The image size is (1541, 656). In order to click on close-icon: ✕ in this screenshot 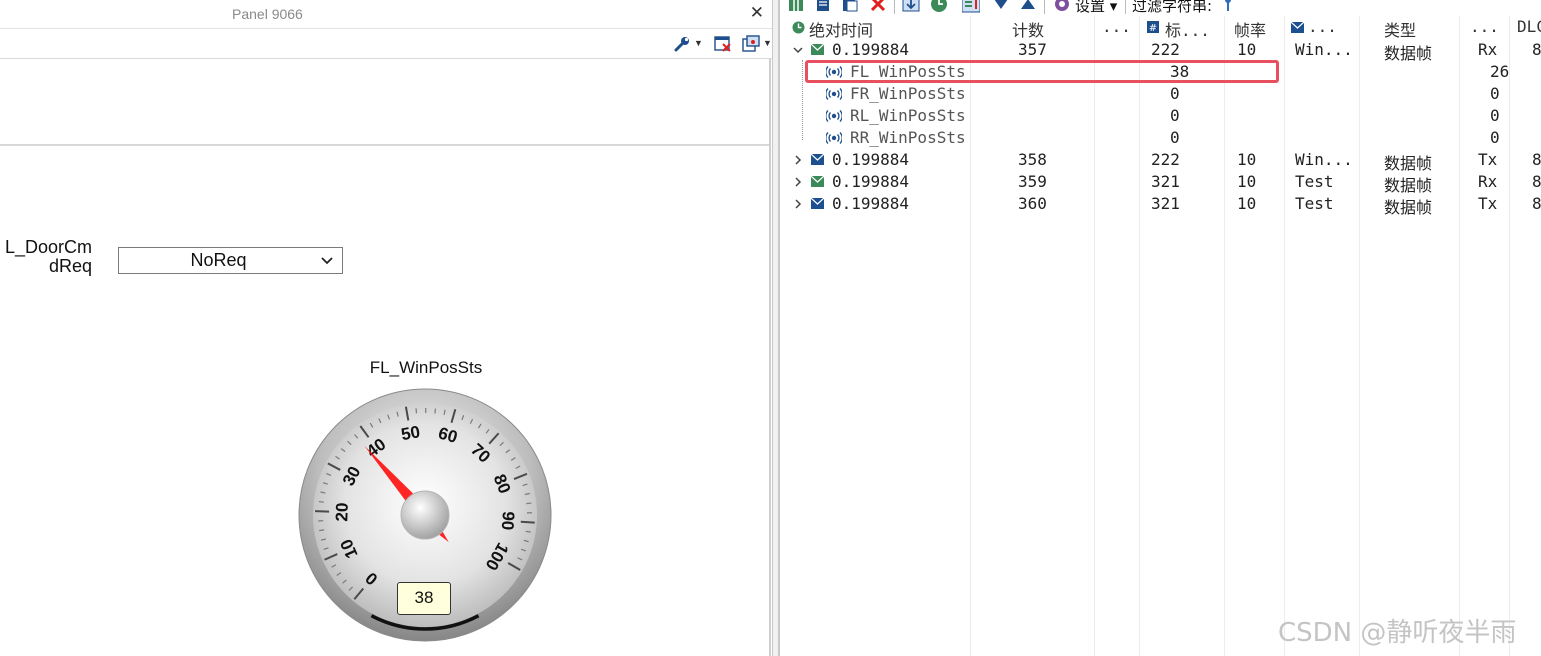, I will do `click(757, 13)`.